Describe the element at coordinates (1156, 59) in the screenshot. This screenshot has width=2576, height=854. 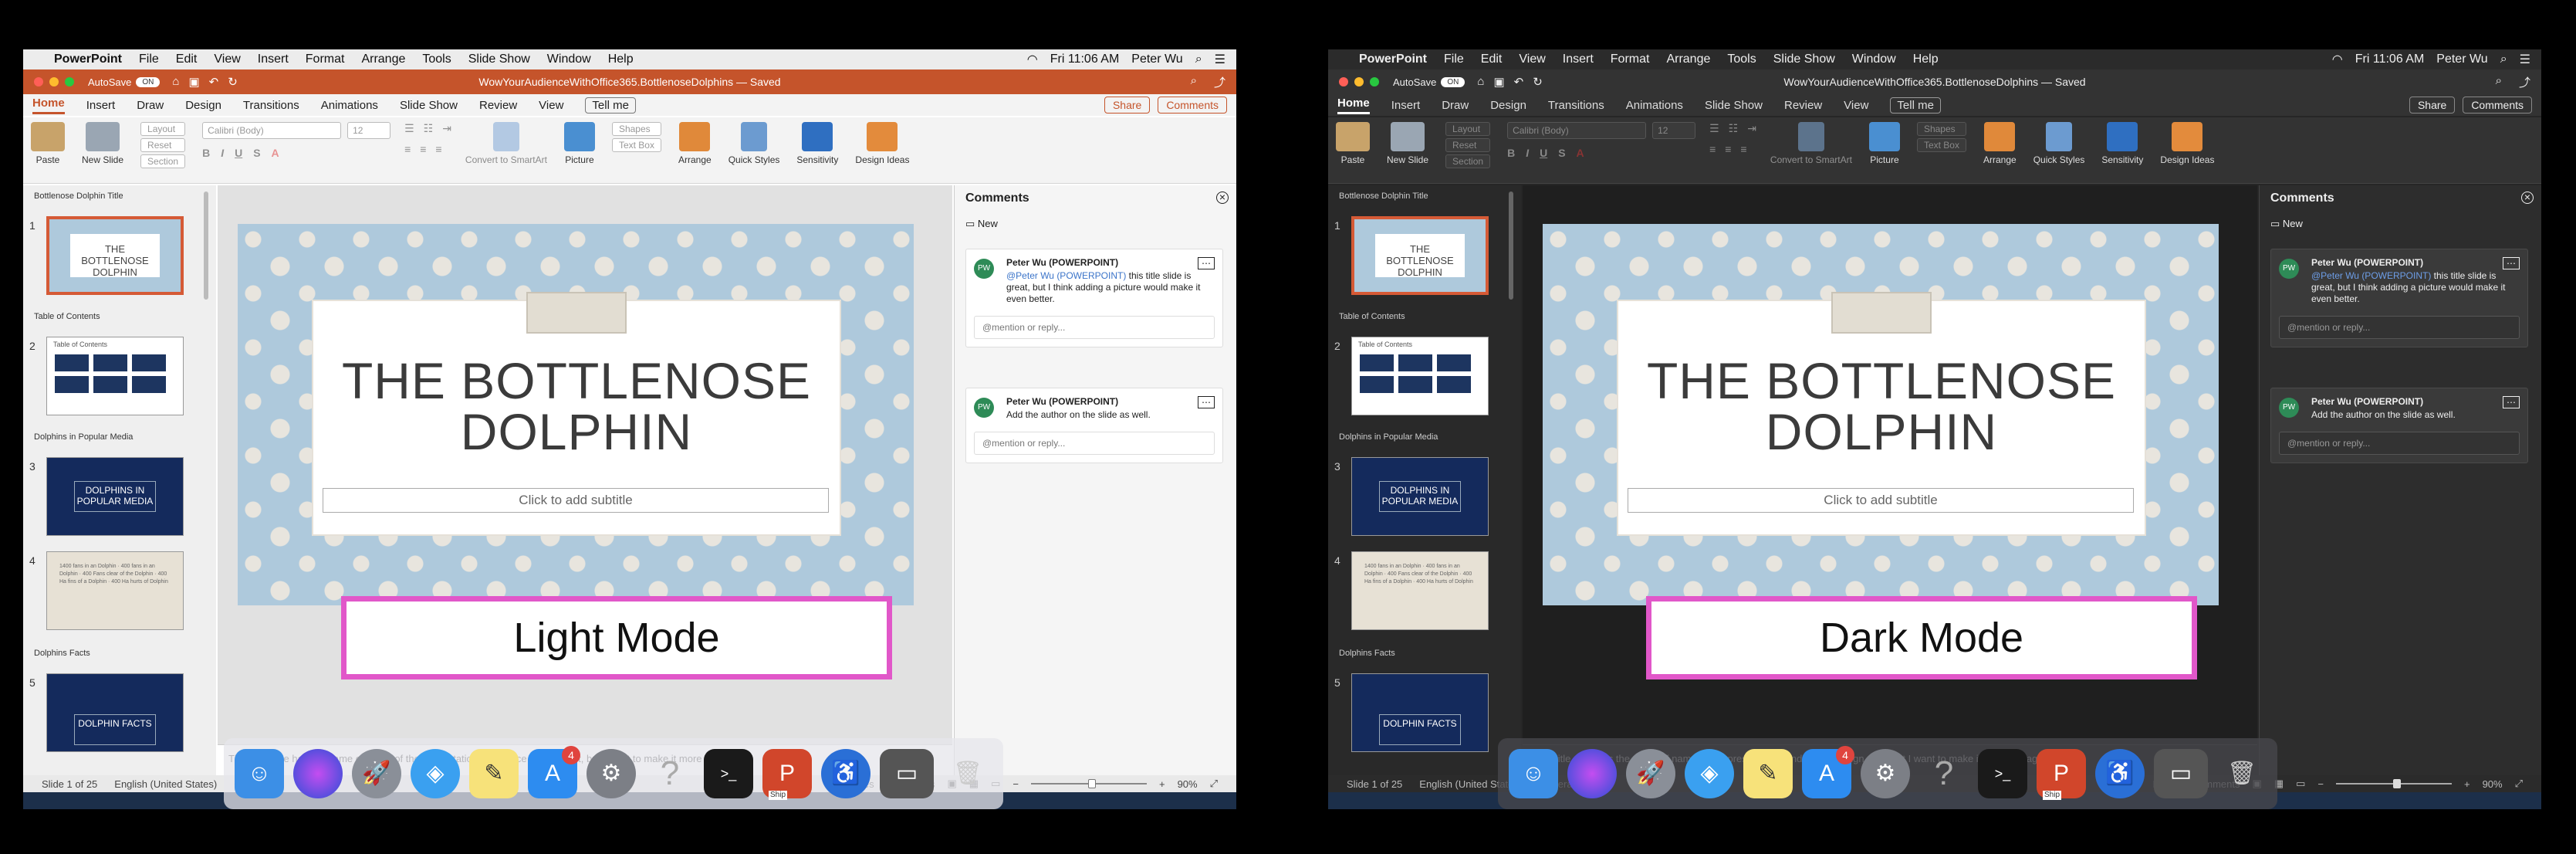
I see `menu-user: Peter Wu` at that location.